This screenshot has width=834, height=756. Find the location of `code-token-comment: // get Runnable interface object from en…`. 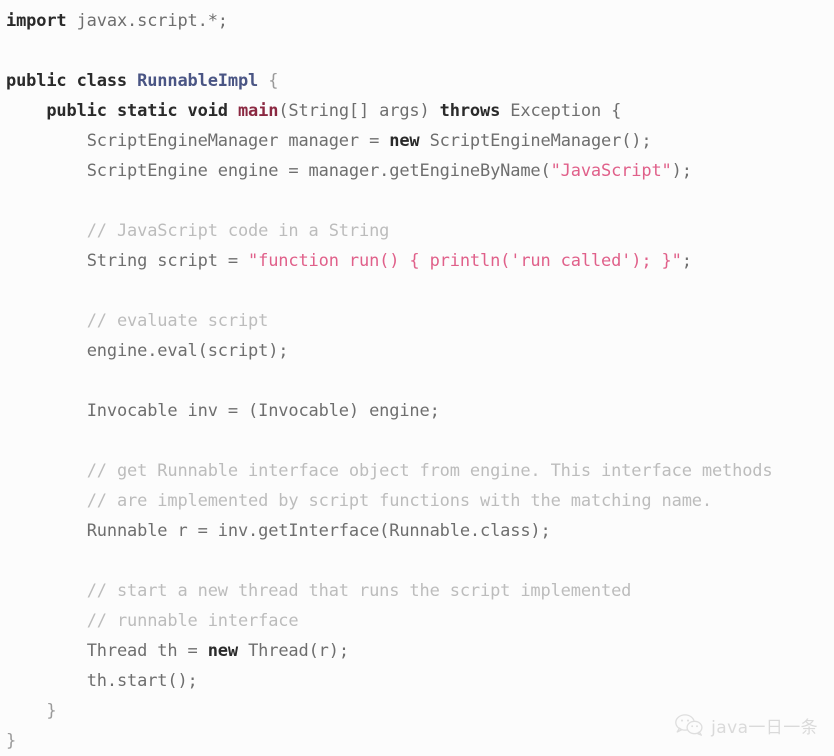

code-token-comment: // get Runnable interface object from en… is located at coordinates (429, 471).